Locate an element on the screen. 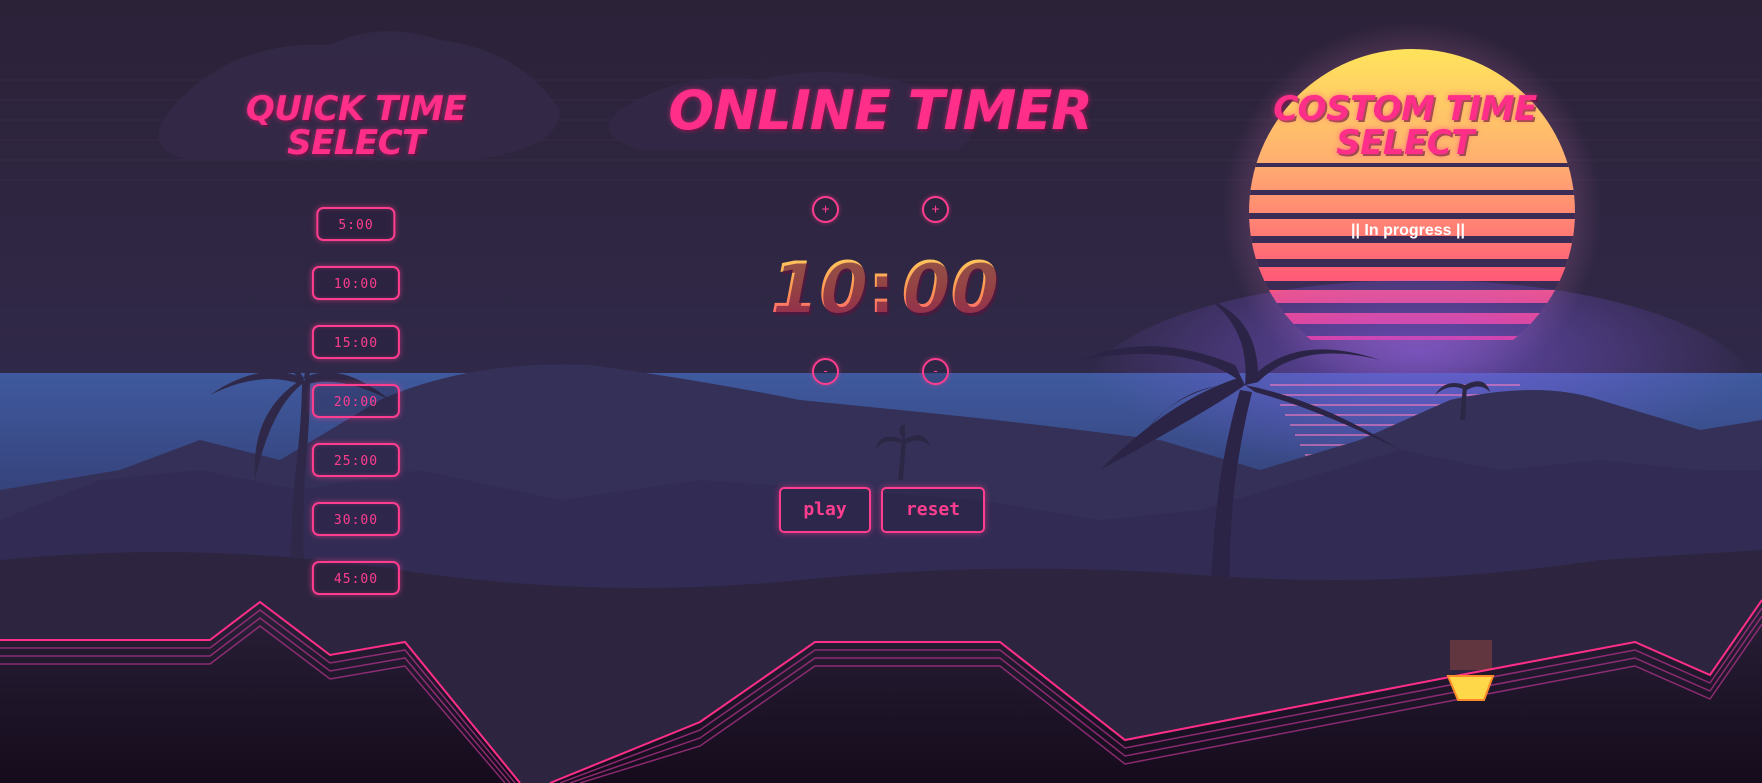 This screenshot has height=783, width=1762. reset-button: reset is located at coordinates (933, 510).